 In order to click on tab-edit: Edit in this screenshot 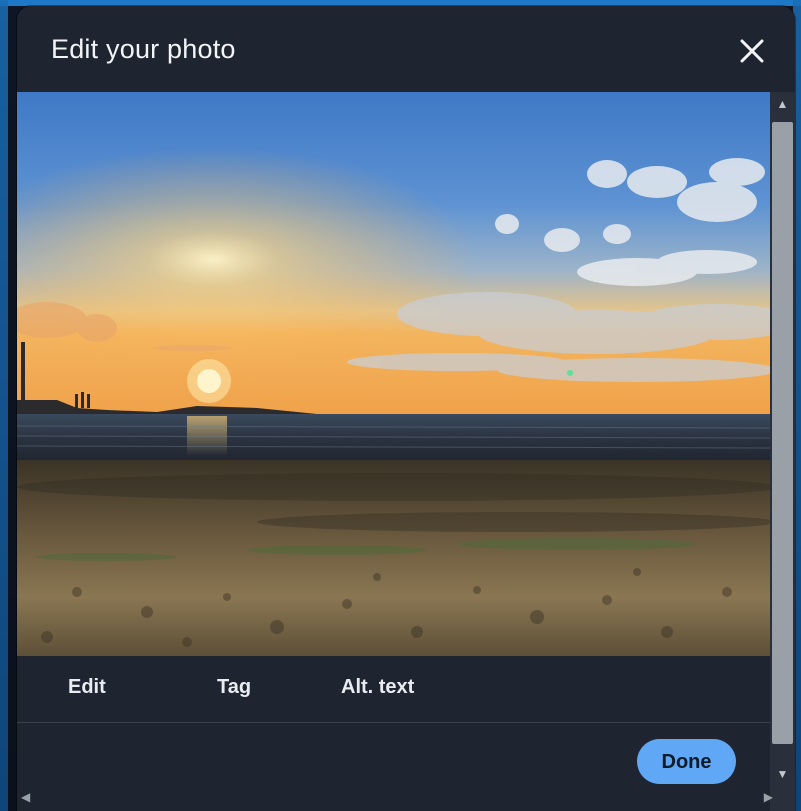, I will do `click(87, 687)`.